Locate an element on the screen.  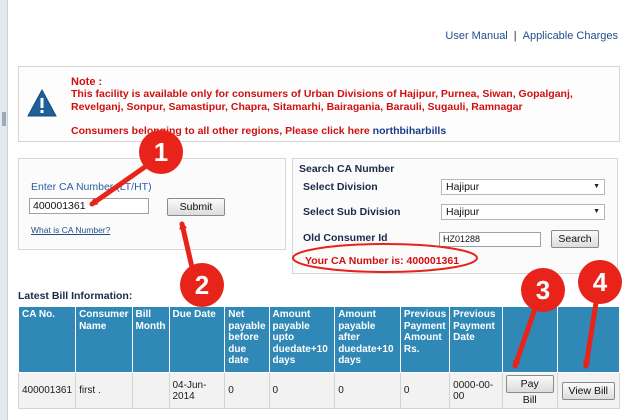
pay-bill-button: Pay Bill is located at coordinates (529, 390).